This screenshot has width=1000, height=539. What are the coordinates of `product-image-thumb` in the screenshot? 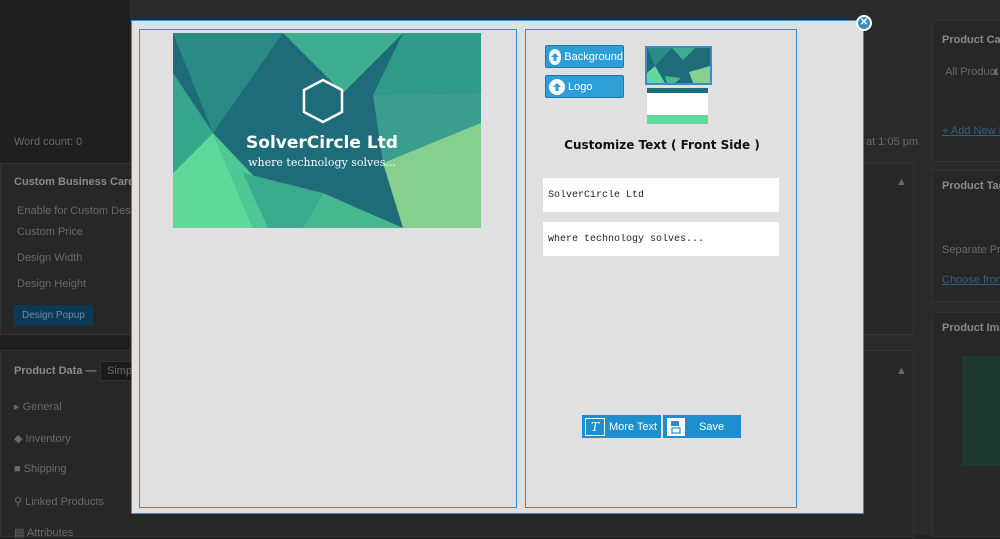 It's located at (981, 411).